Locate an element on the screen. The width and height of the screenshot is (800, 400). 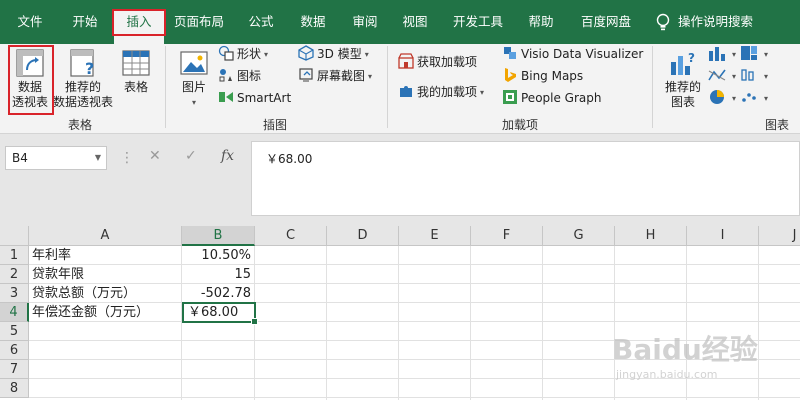
baidu-jingyan-watermark: Baidu经验 jingyan.baidu.com is located at coordinates (702, 356).